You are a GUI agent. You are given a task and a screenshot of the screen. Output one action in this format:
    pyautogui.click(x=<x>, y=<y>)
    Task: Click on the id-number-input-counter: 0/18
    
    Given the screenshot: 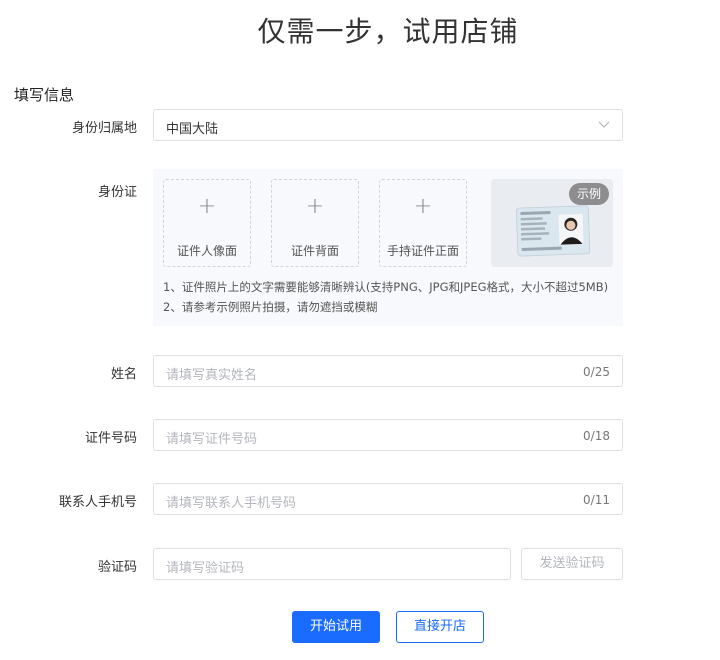 What is the action you would take?
    pyautogui.click(x=596, y=436)
    